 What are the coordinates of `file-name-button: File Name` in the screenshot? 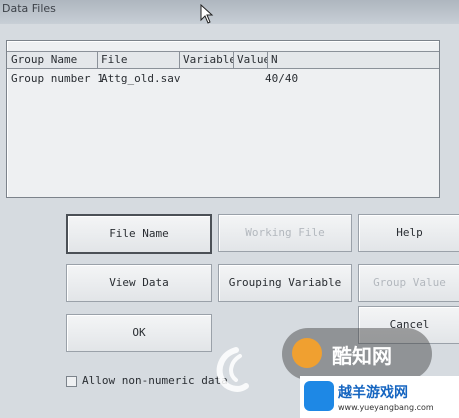 It's located at (139, 234).